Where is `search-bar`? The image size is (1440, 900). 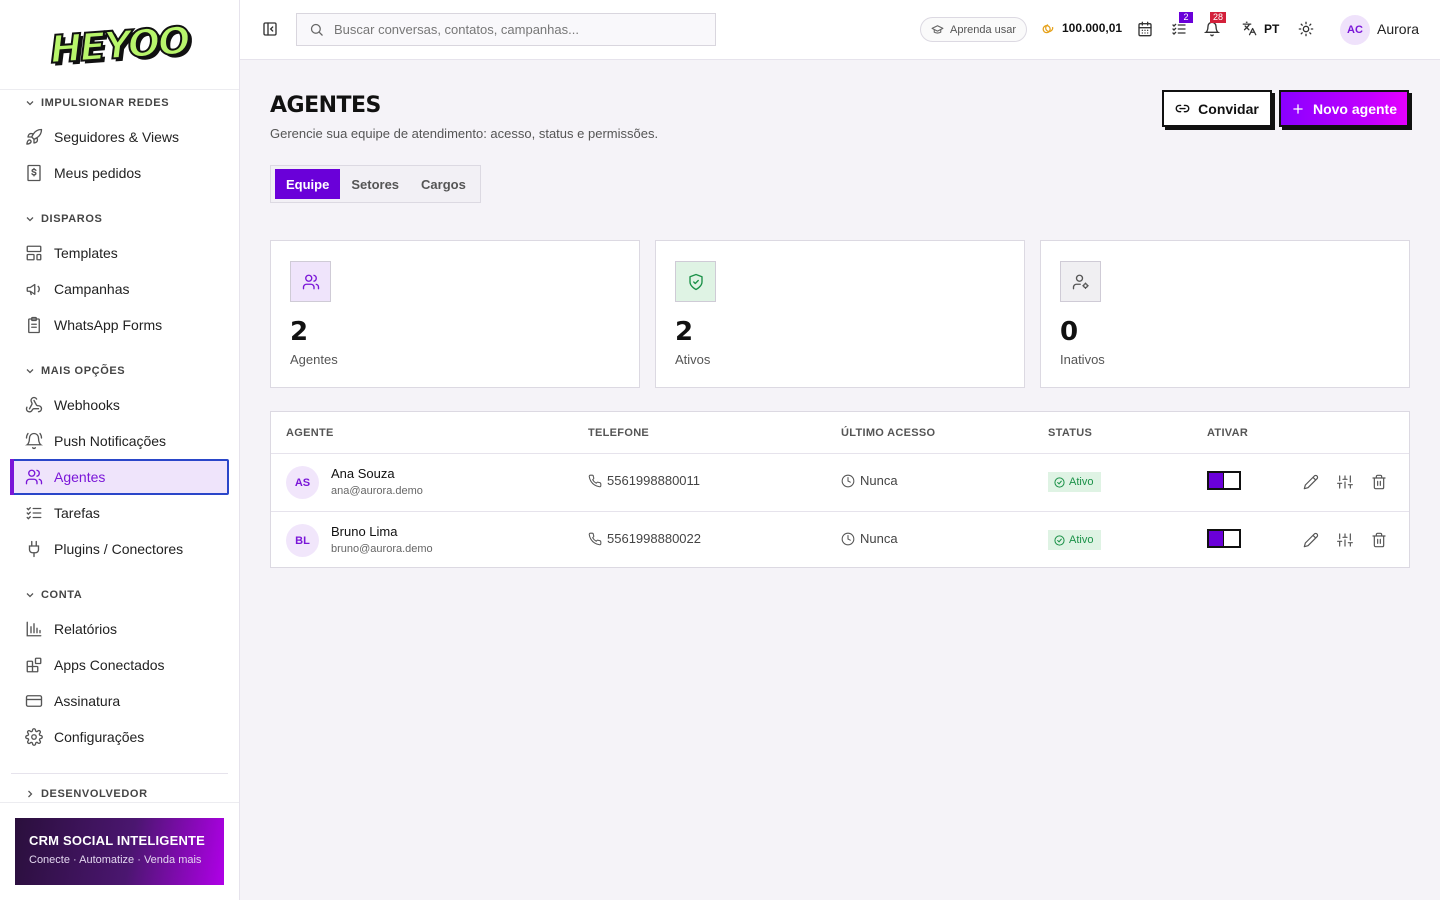 search-bar is located at coordinates (506, 29).